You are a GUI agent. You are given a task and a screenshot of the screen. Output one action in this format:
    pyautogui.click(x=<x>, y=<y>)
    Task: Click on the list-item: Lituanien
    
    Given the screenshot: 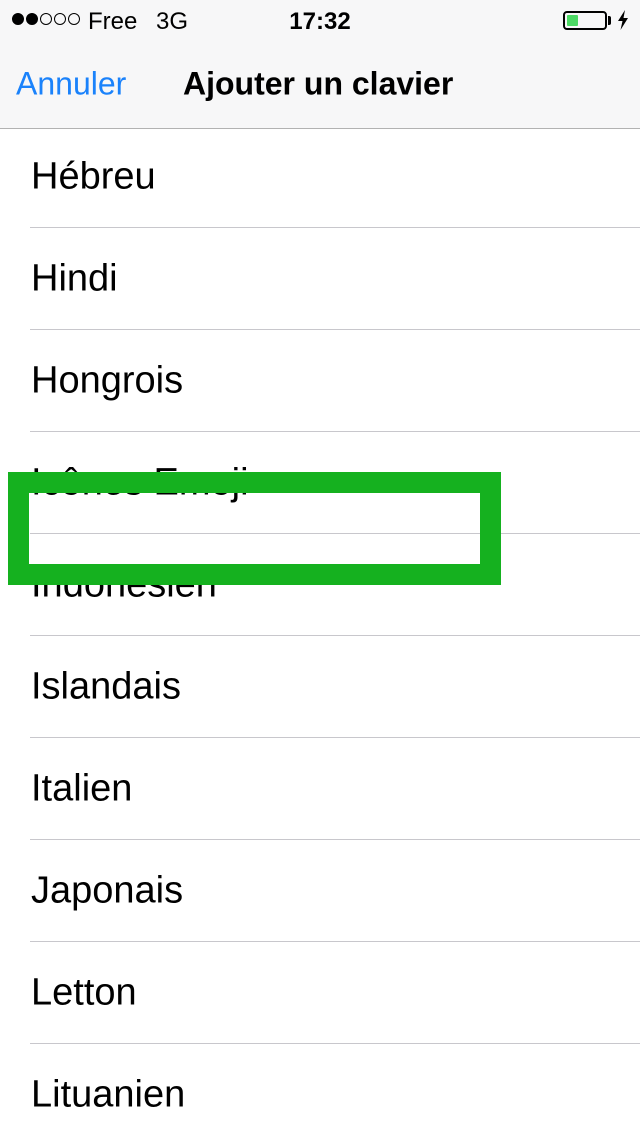 What is the action you would take?
    pyautogui.click(x=320, y=1090)
    